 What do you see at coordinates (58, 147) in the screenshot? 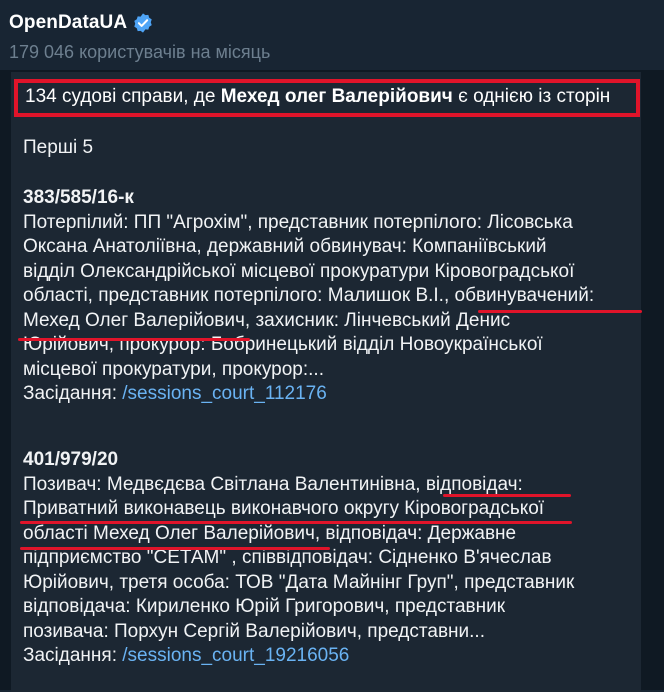
I see `first-n-label: Перші 5` at bounding box center [58, 147].